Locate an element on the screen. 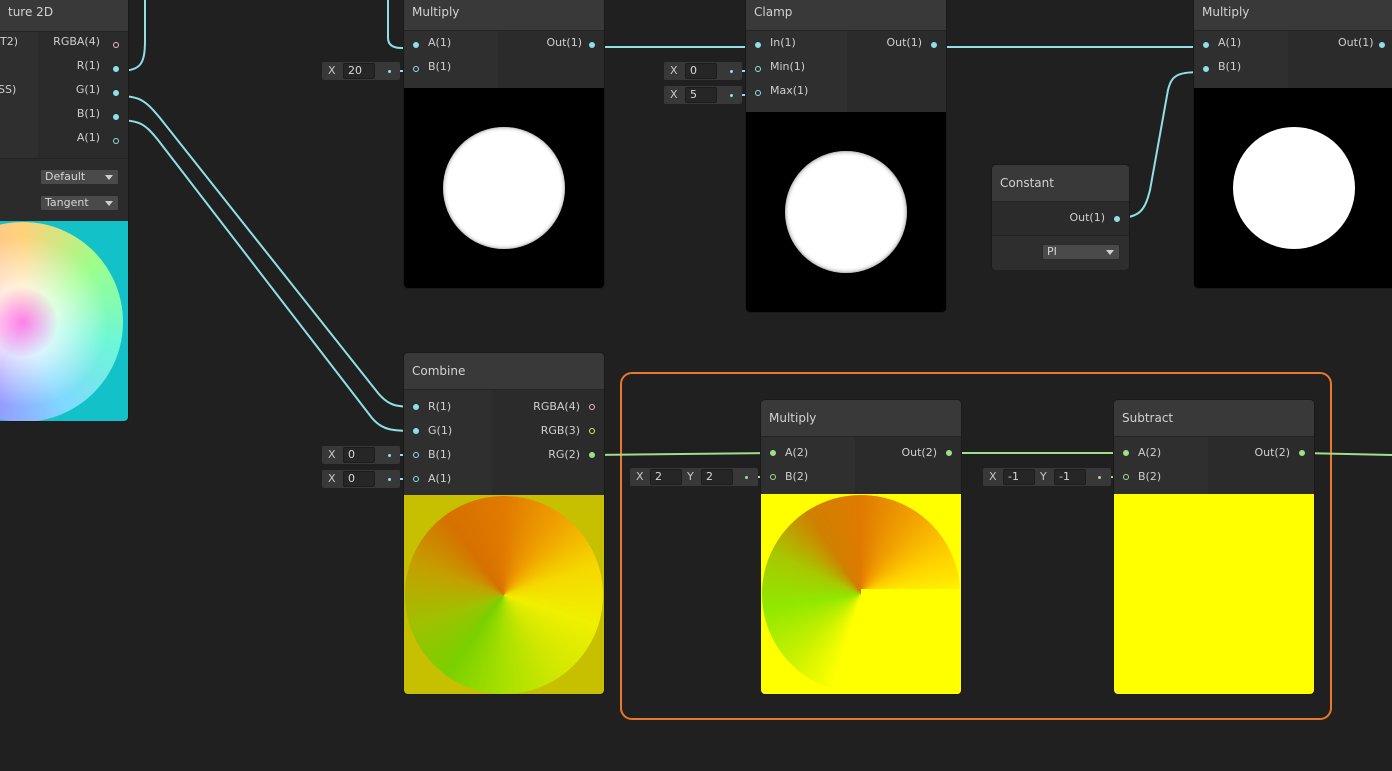  port-in-min: Min(1) is located at coordinates (787, 67).